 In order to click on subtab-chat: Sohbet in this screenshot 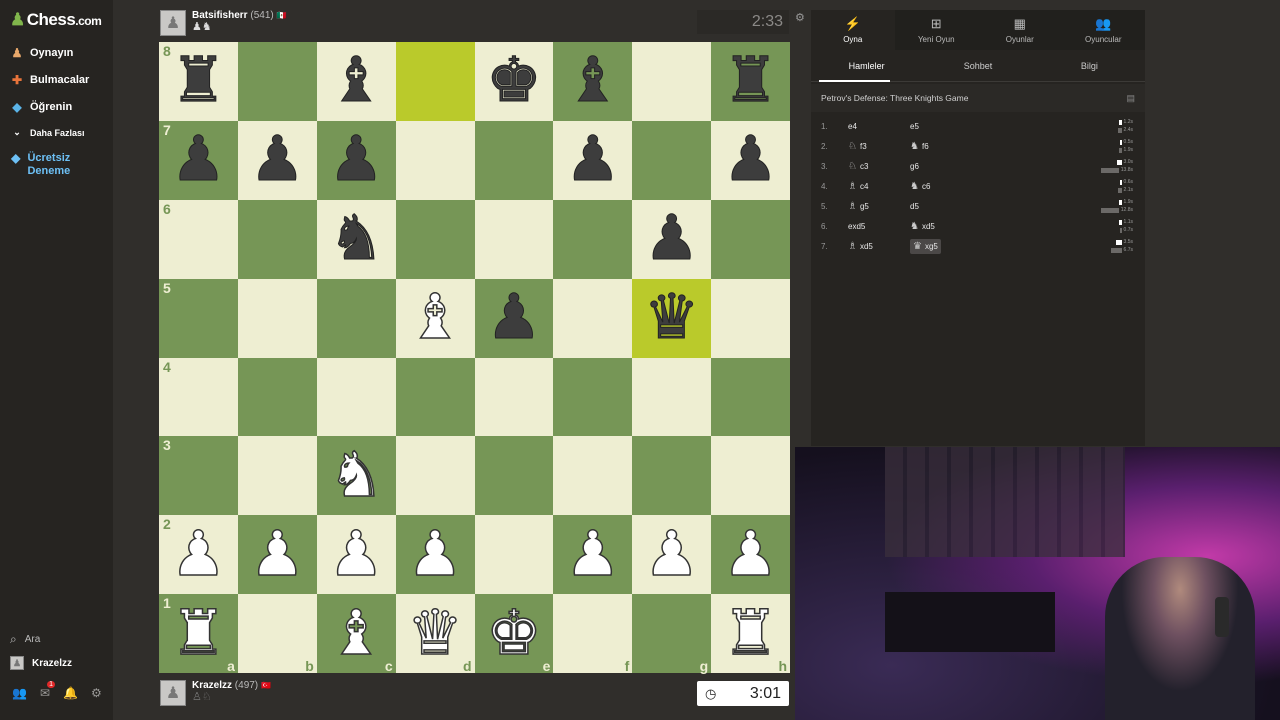, I will do `click(977, 65)`.